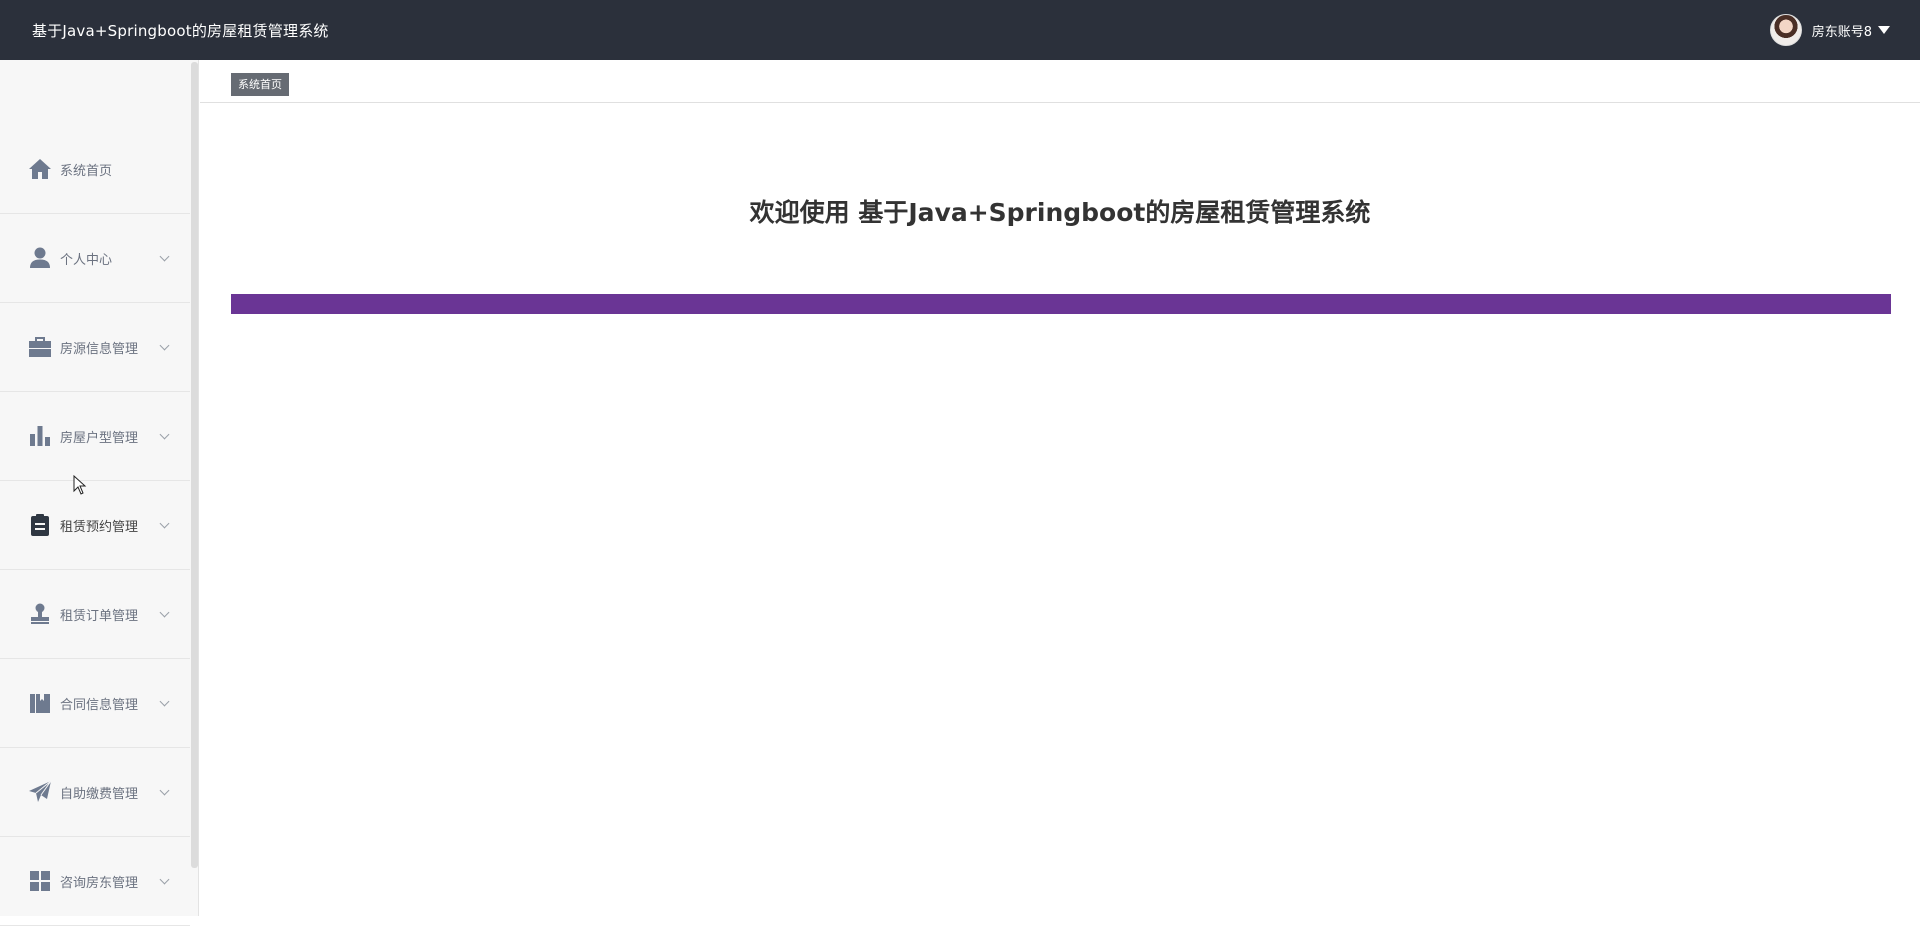 The width and height of the screenshot is (1920, 926). I want to click on sidebar-item-contract-info: 合同信息管理, so click(95, 703).